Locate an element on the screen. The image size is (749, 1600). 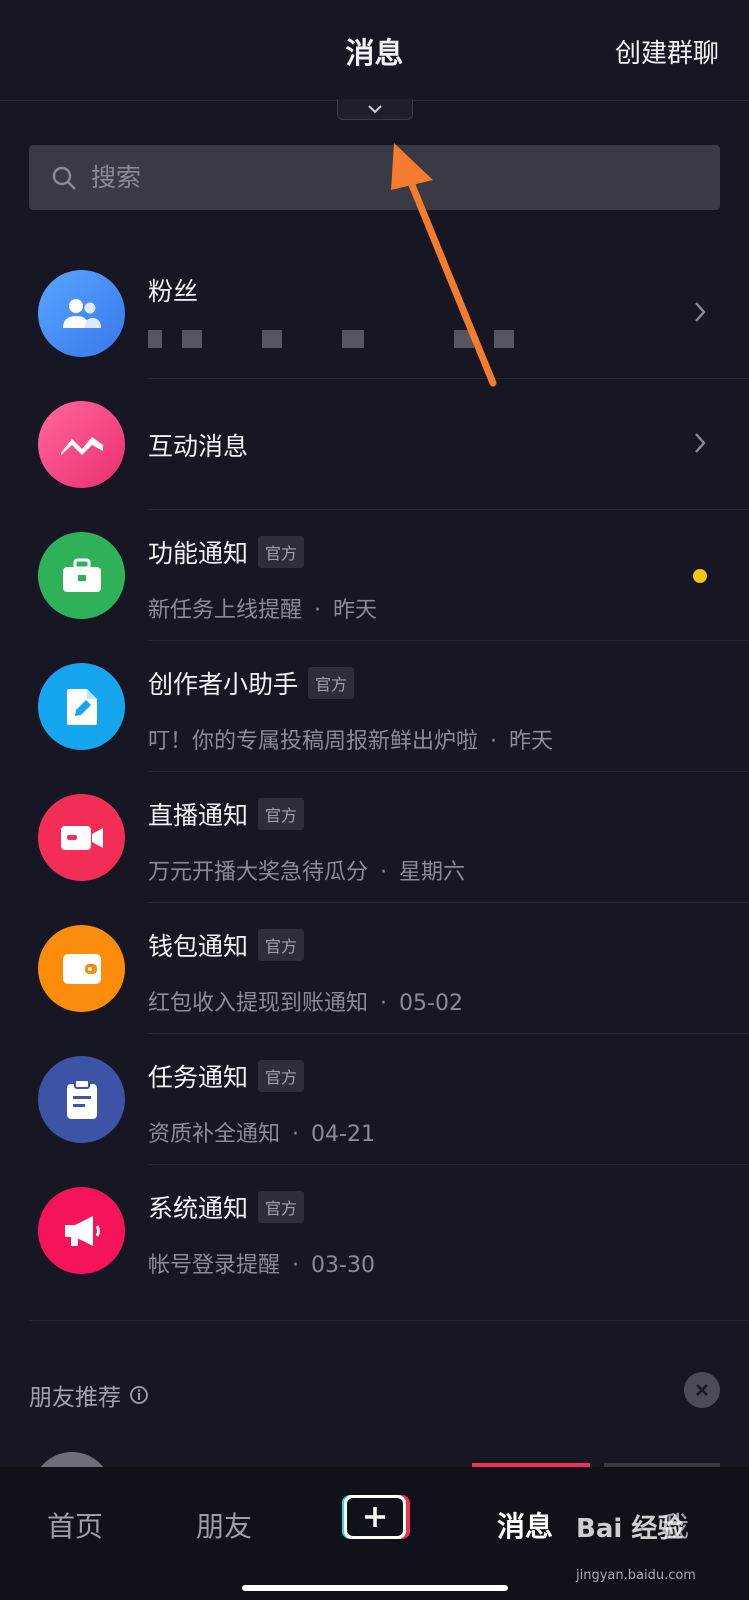
row-title: 直播通知 官方 is located at coordinates (226, 814).